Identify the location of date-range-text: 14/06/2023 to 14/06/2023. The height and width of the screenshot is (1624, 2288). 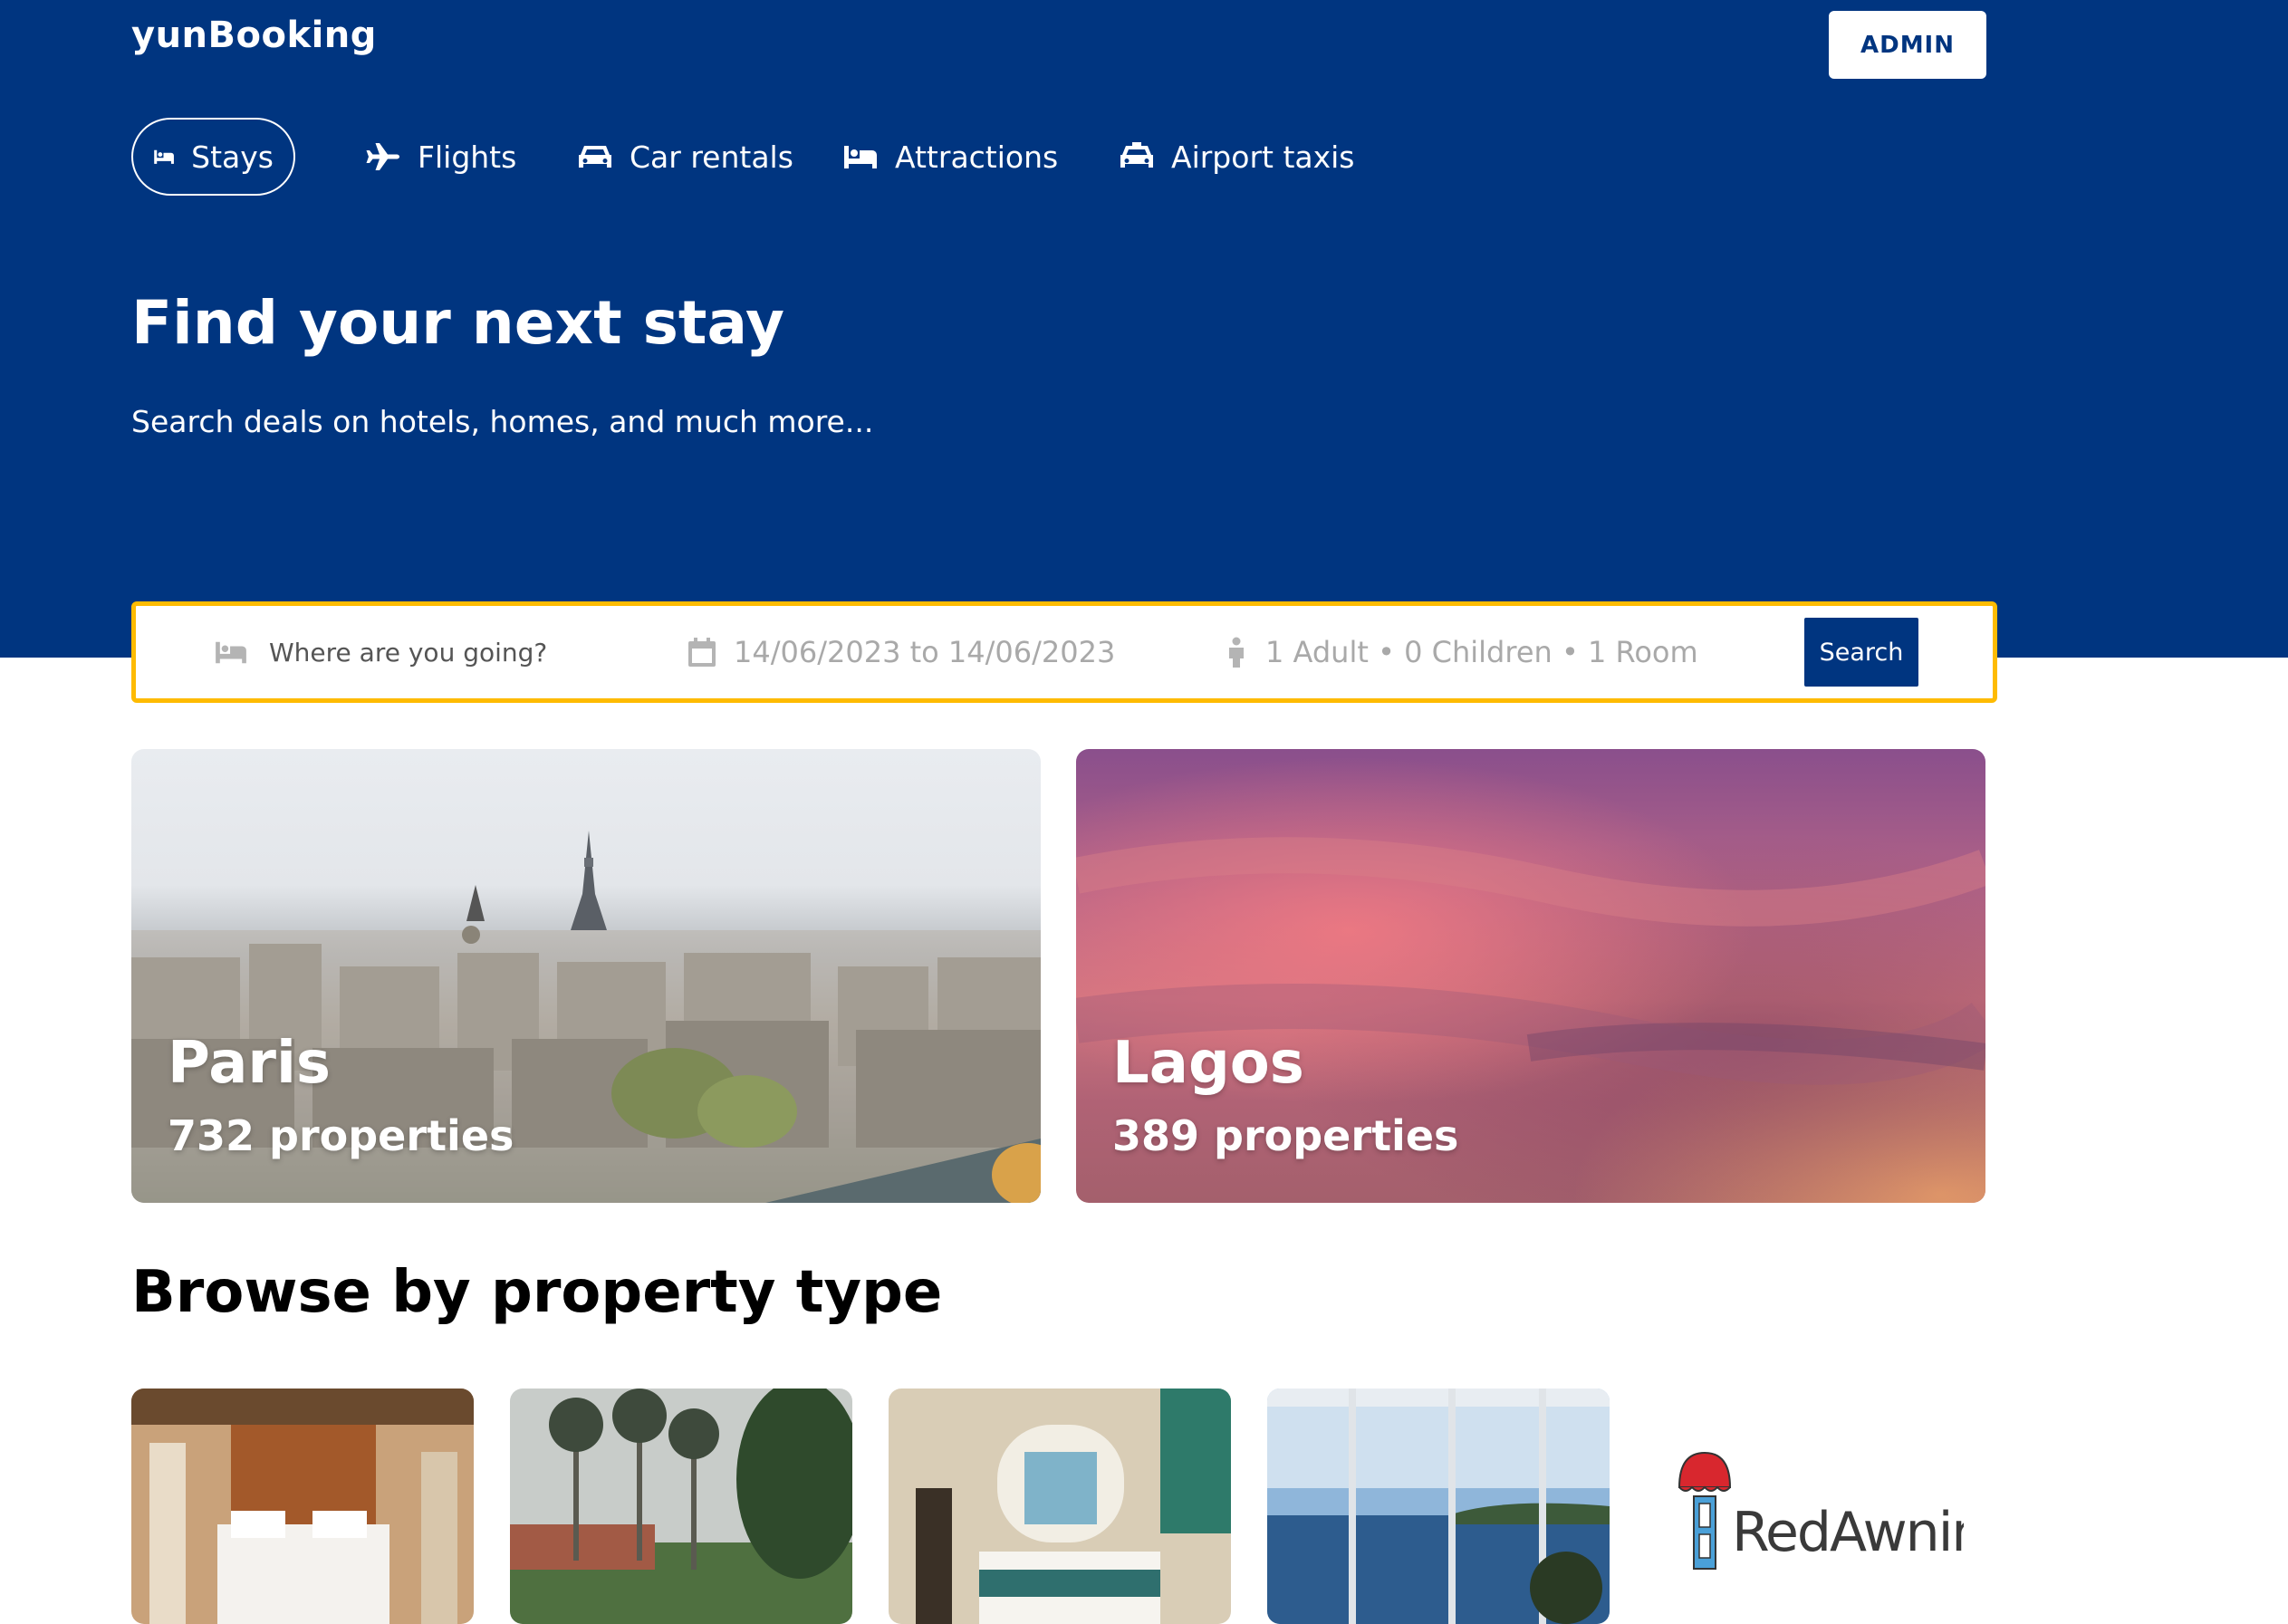
(925, 652).